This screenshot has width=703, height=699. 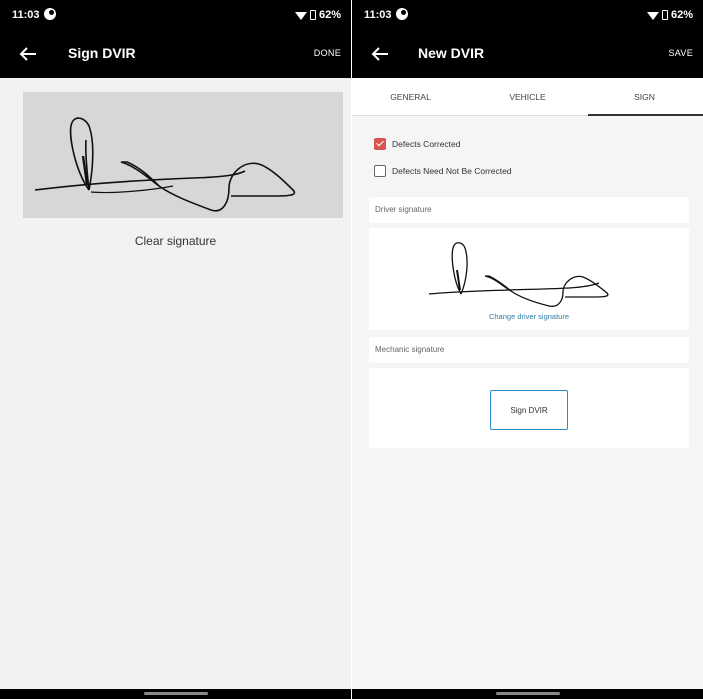 I want to click on tab-bar: GENERAL VEHICLE SIGN, so click(x=527, y=97).